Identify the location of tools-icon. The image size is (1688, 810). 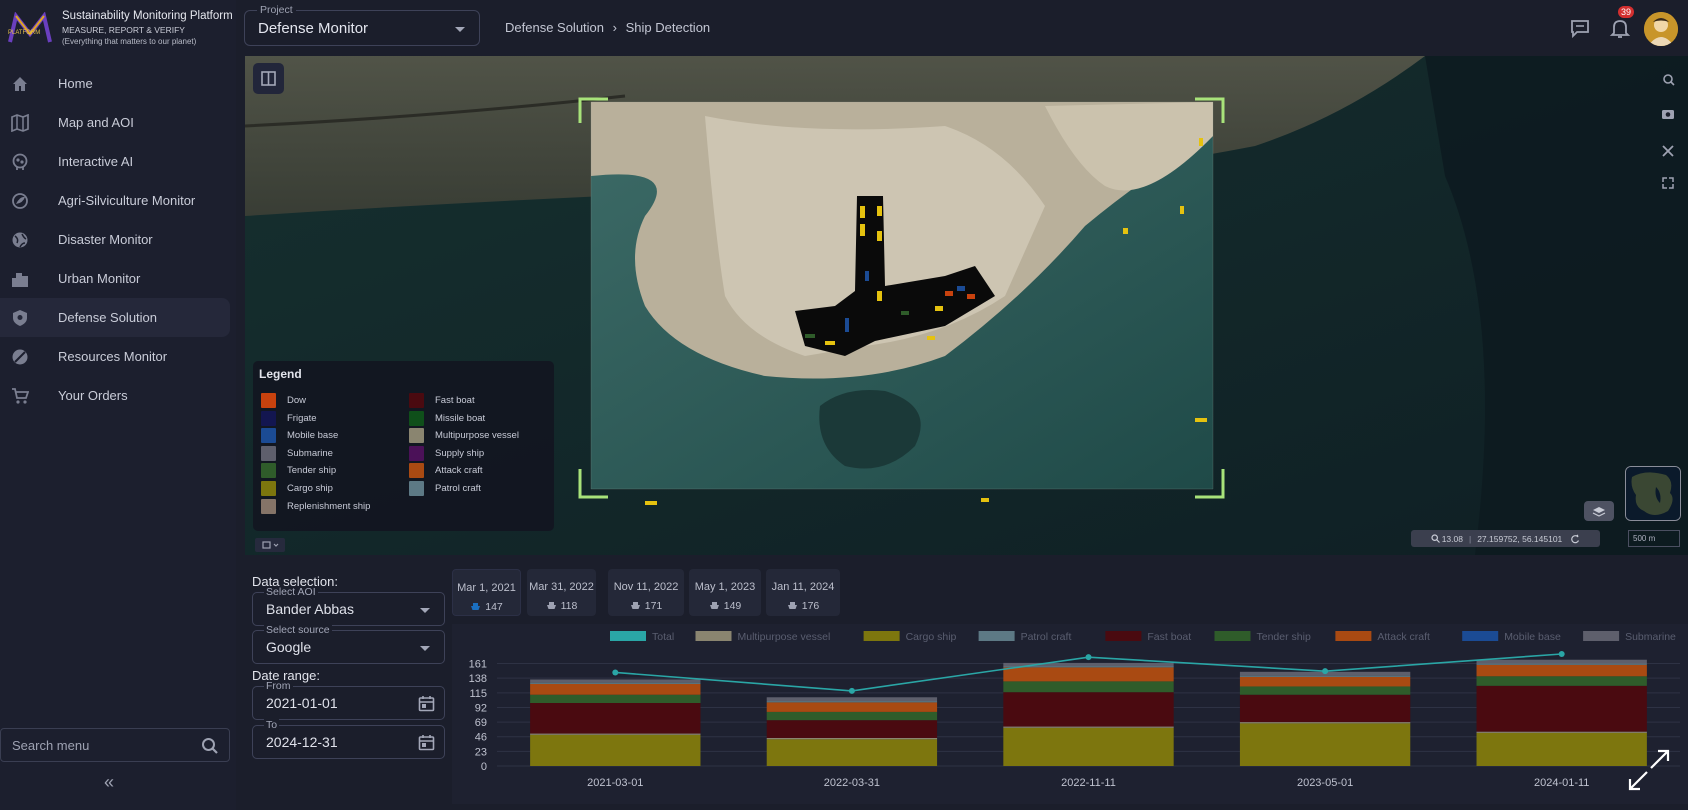
(1668, 151).